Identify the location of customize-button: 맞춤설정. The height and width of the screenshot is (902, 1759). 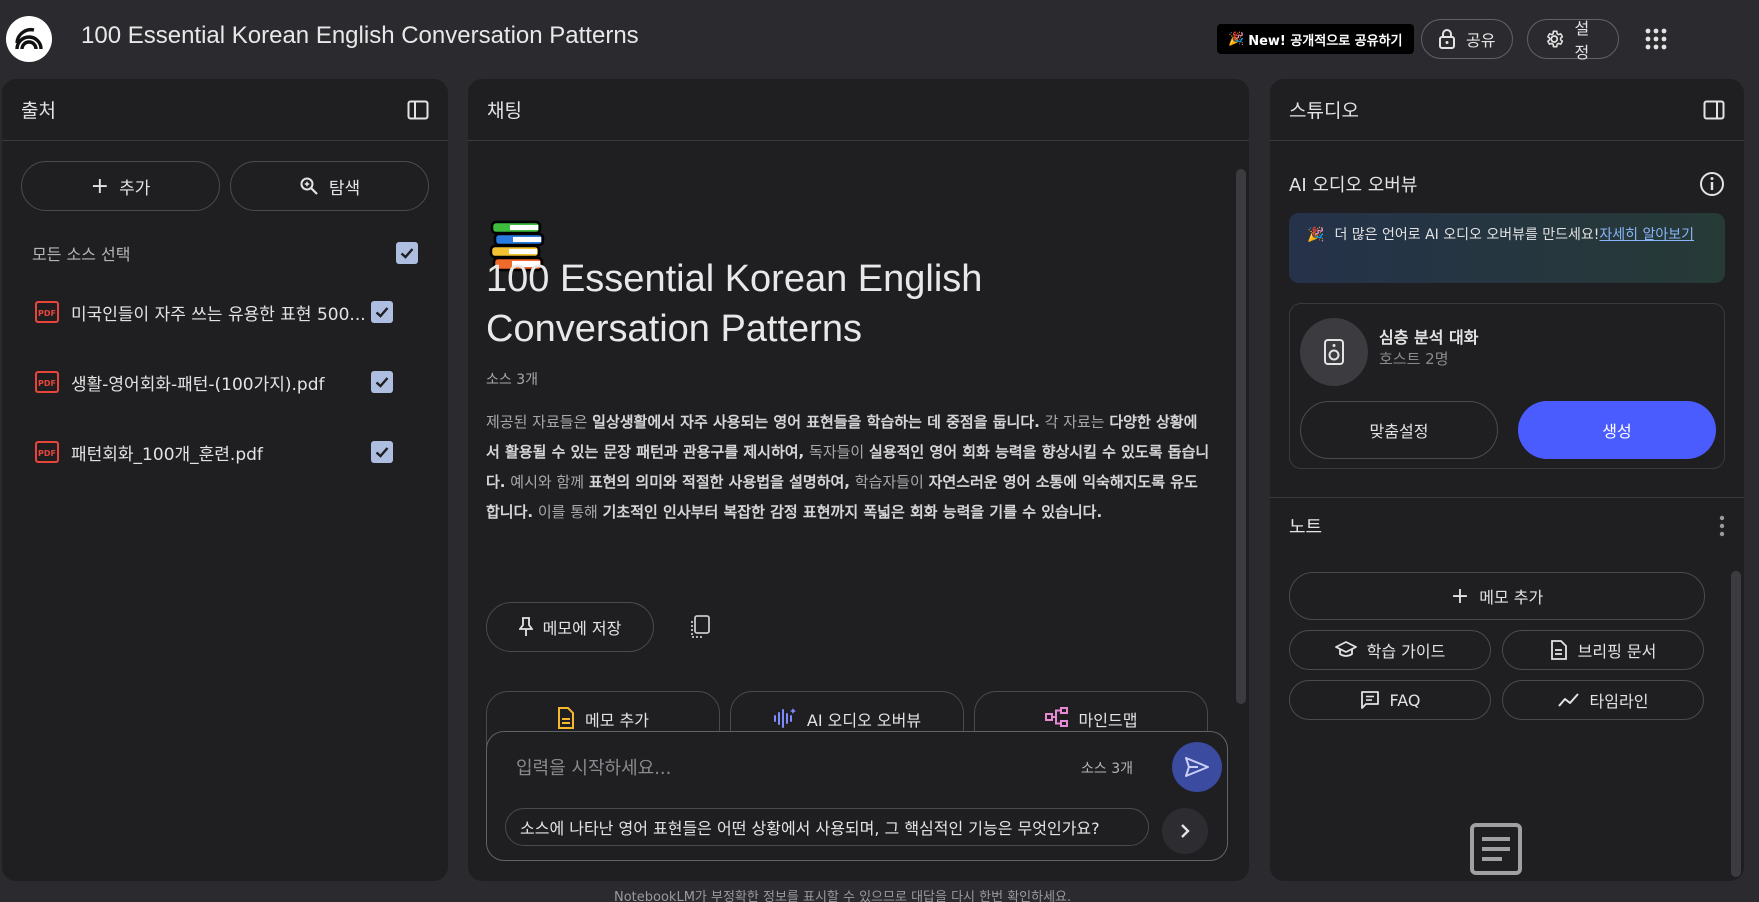
(1399, 430).